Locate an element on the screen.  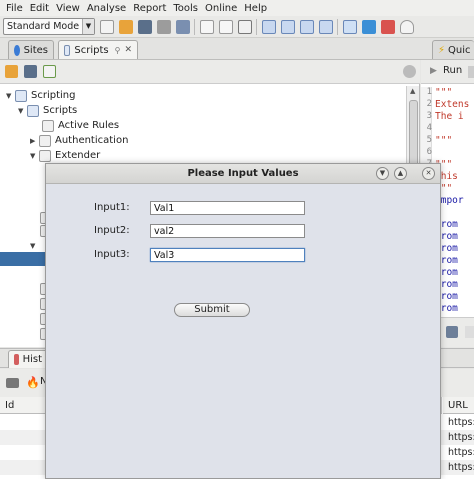
mode-select: Standard Mode ▼ is located at coordinates (49, 26).